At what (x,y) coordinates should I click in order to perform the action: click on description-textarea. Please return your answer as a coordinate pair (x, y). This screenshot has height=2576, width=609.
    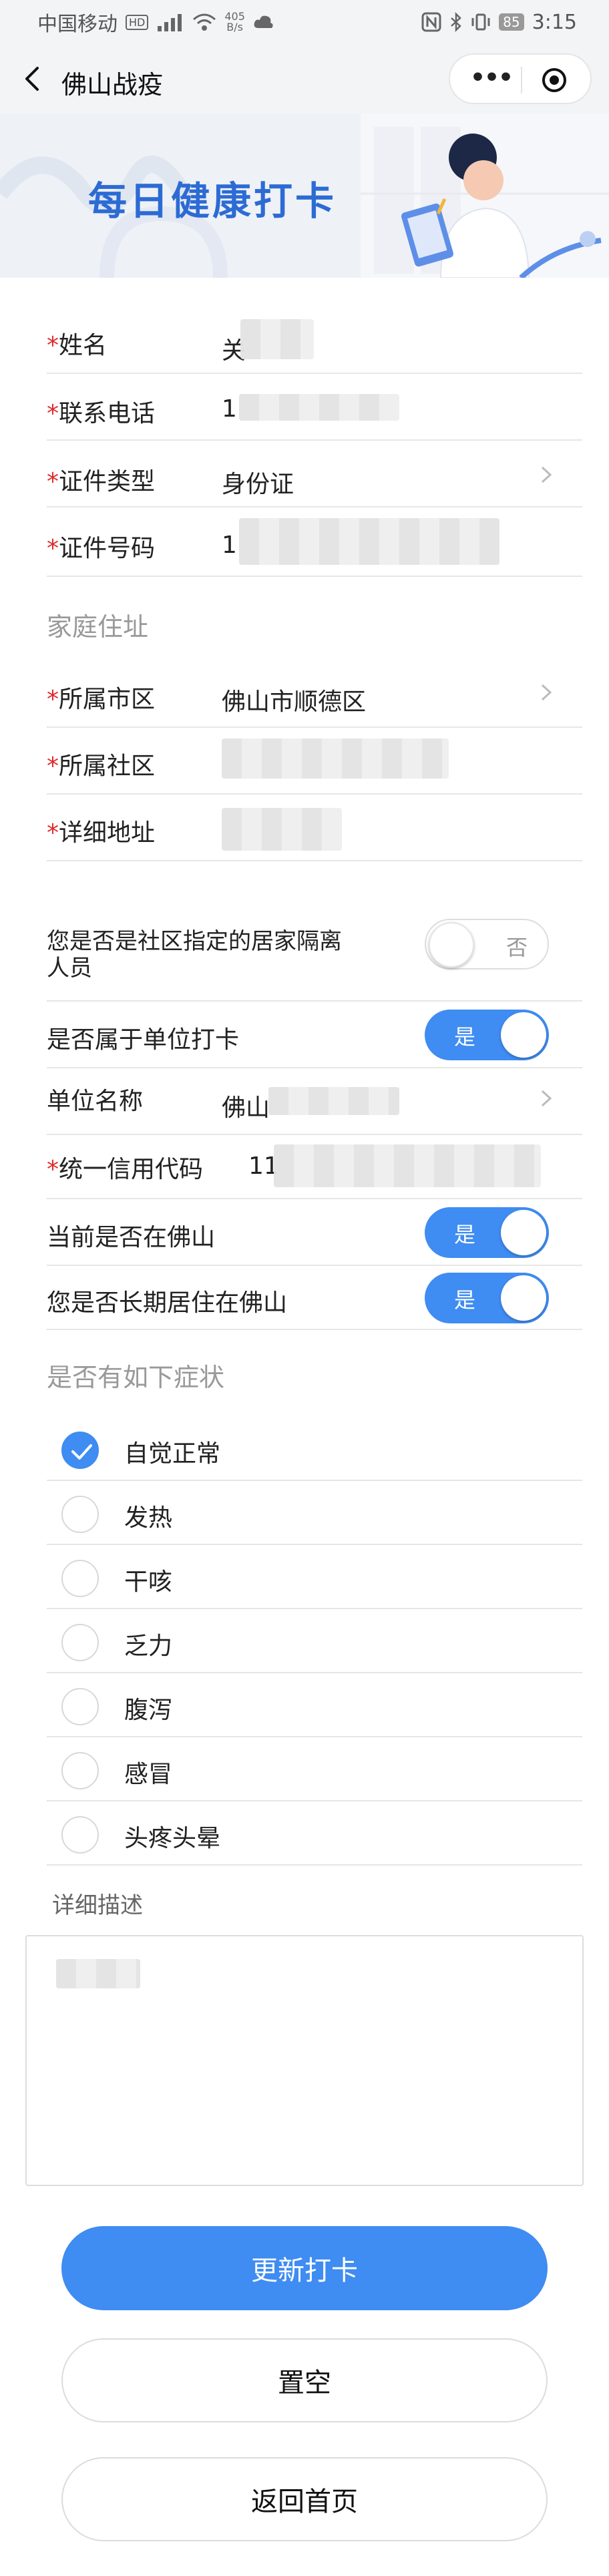
    Looking at the image, I should click on (304, 2060).